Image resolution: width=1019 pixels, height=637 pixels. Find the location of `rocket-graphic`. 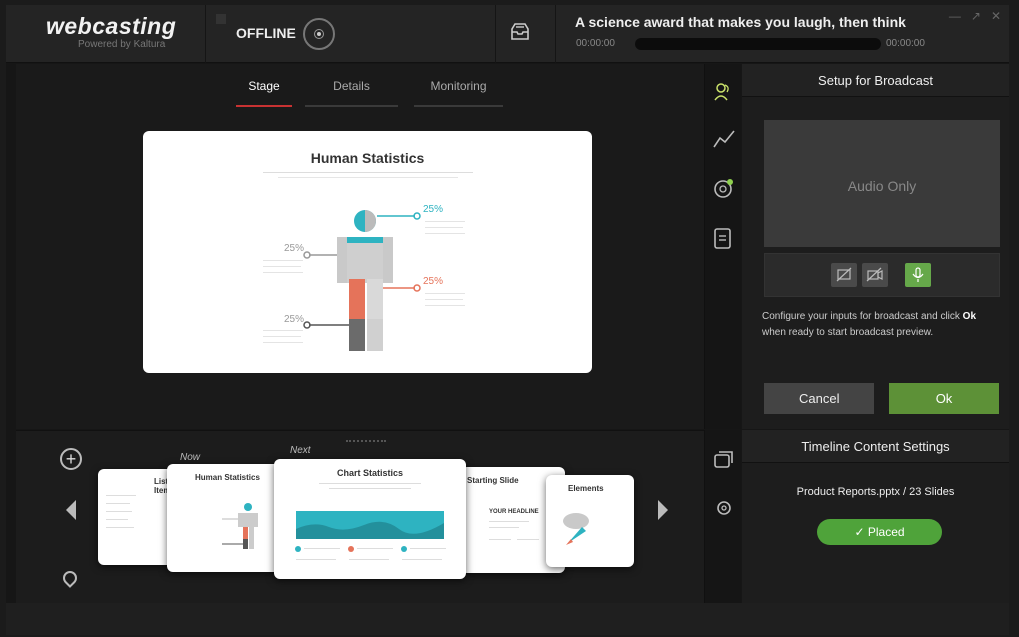

rocket-graphic is located at coordinates (576, 529).